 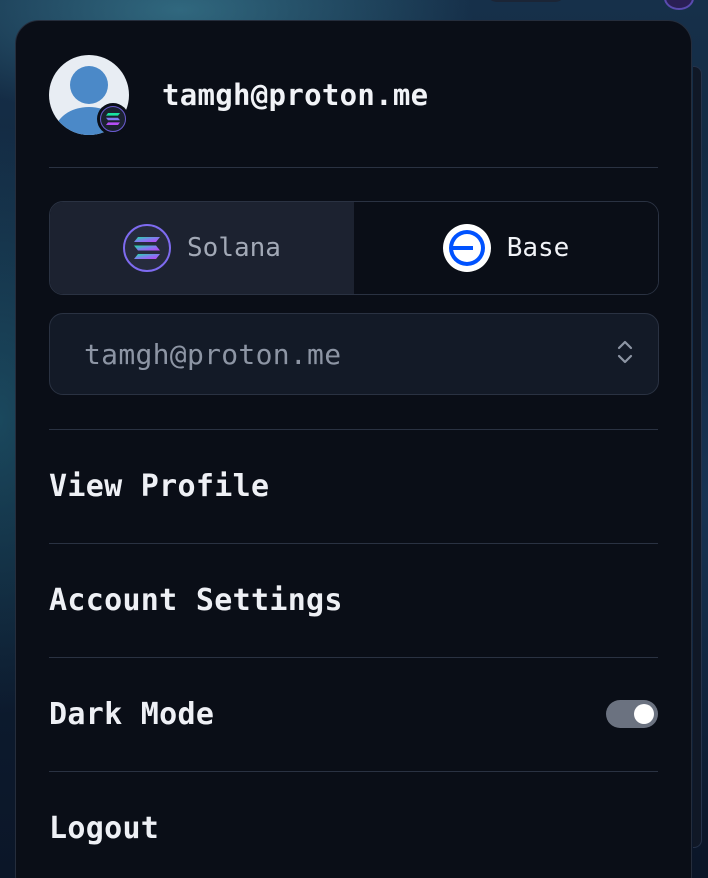 What do you see at coordinates (353, 486) in the screenshot?
I see `view-profile-item: View Profile` at bounding box center [353, 486].